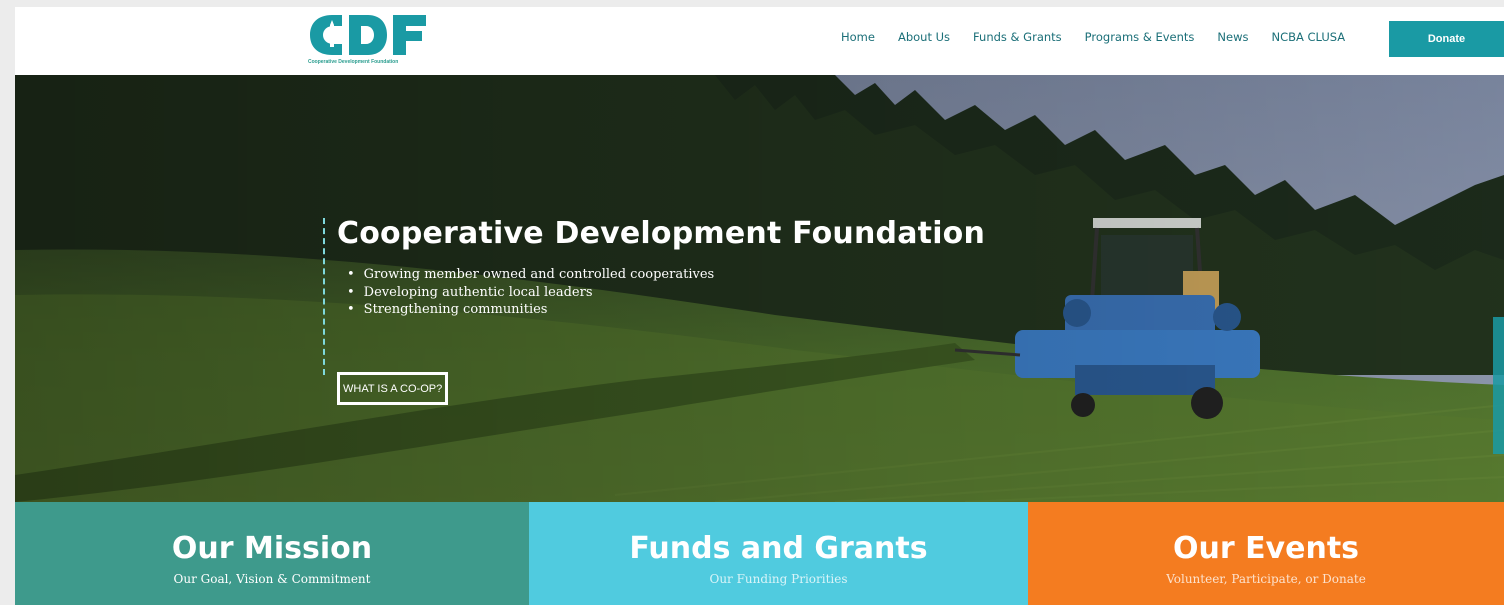 The image size is (1504, 605). What do you see at coordinates (778, 548) in the screenshot?
I see `panel-title: Funds and Grants` at bounding box center [778, 548].